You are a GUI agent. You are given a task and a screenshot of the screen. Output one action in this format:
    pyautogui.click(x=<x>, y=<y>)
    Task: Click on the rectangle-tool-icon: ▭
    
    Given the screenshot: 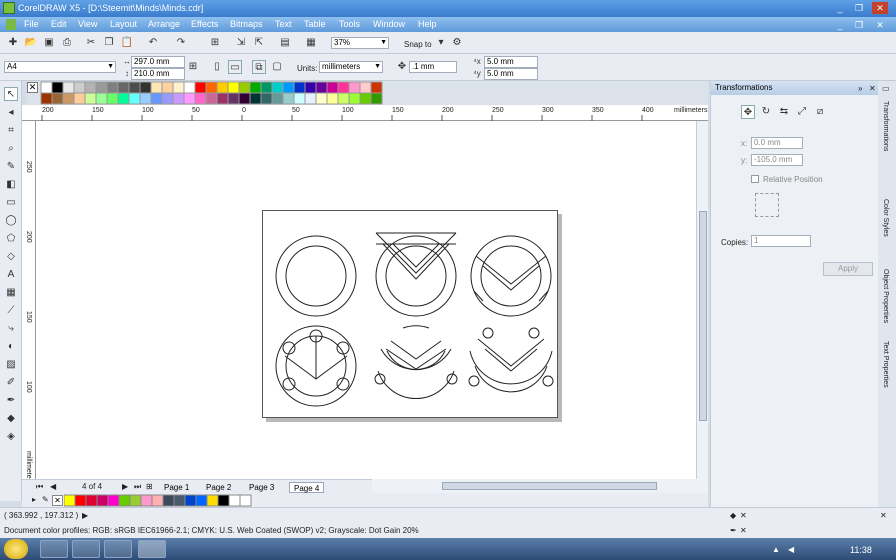 What is the action you would take?
    pyautogui.click(x=11, y=203)
    